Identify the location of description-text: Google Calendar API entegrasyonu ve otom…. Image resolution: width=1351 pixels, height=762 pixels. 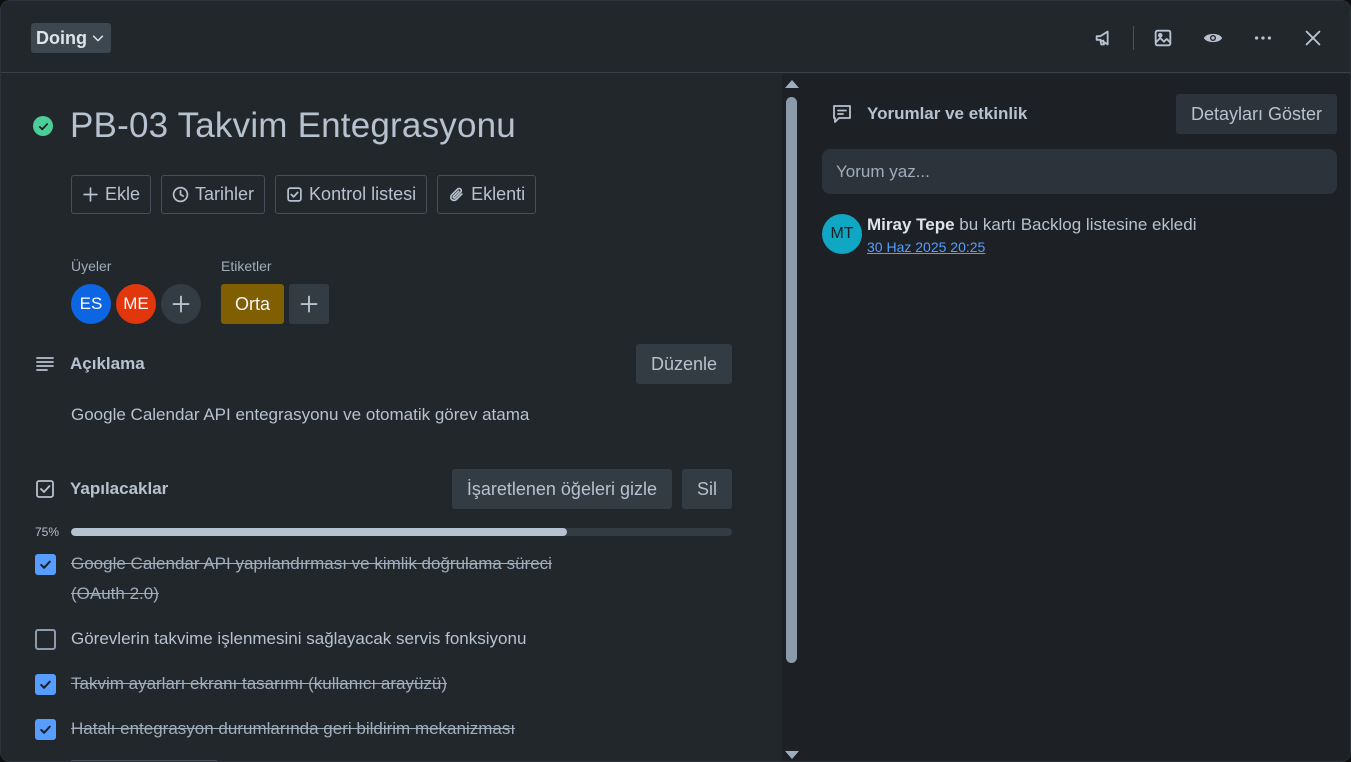
(300, 415).